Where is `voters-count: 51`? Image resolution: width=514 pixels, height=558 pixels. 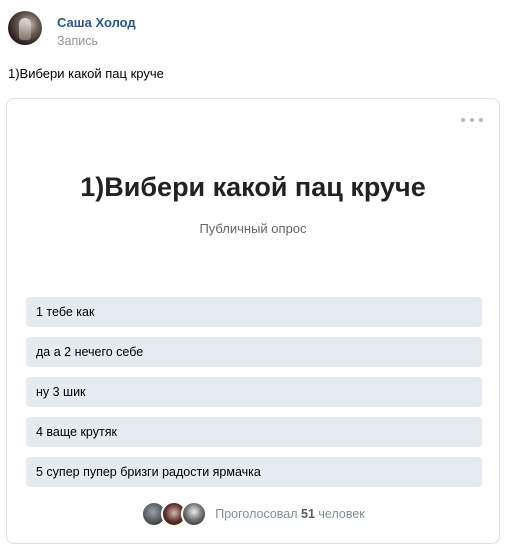
voters-count: 51 is located at coordinates (308, 514).